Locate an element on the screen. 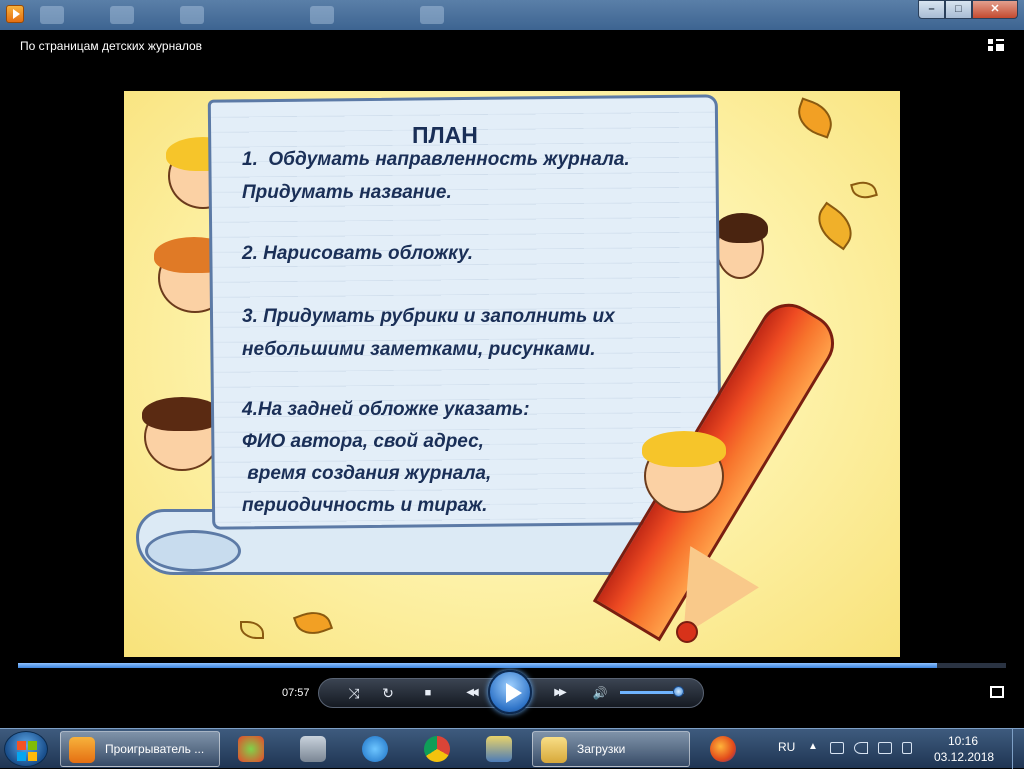 The height and width of the screenshot is (769, 1024). volume-level is located at coordinates (649, 692).